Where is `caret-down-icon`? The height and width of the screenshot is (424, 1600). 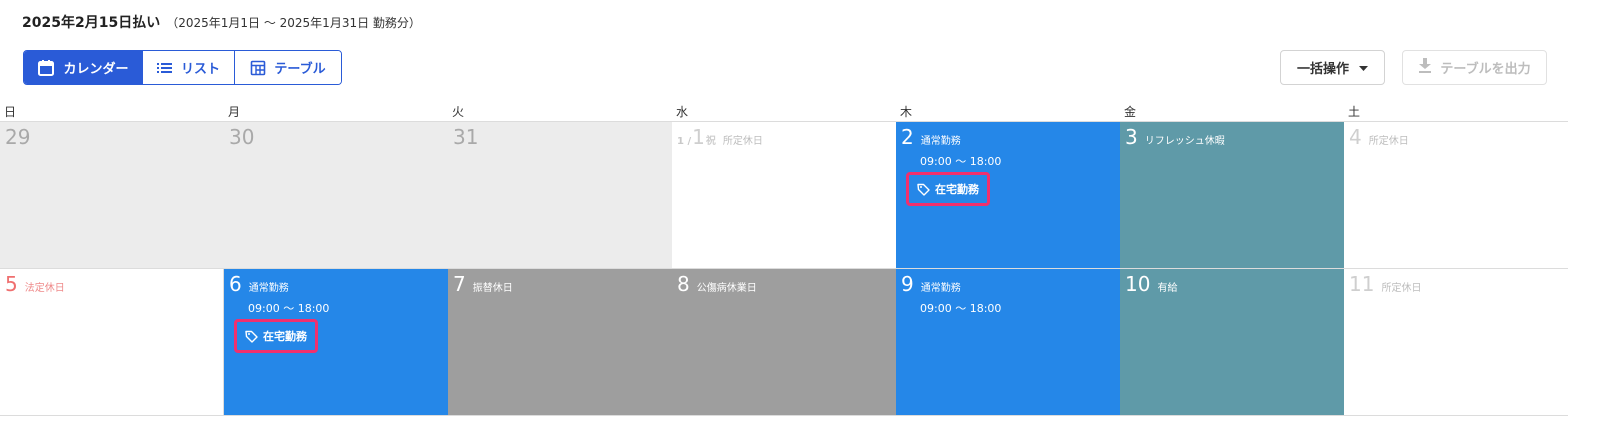 caret-down-icon is located at coordinates (1363, 67).